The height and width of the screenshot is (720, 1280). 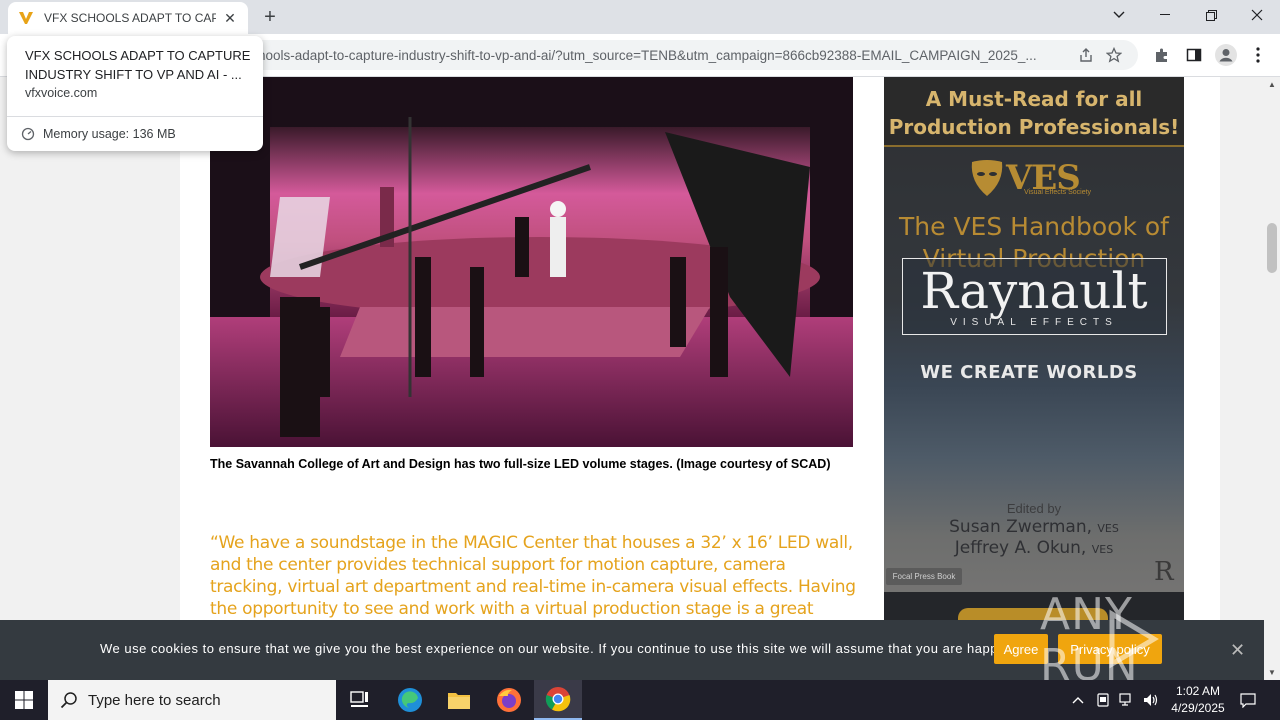 I want to click on chrome-taskbar-icon, so click(x=558, y=700).